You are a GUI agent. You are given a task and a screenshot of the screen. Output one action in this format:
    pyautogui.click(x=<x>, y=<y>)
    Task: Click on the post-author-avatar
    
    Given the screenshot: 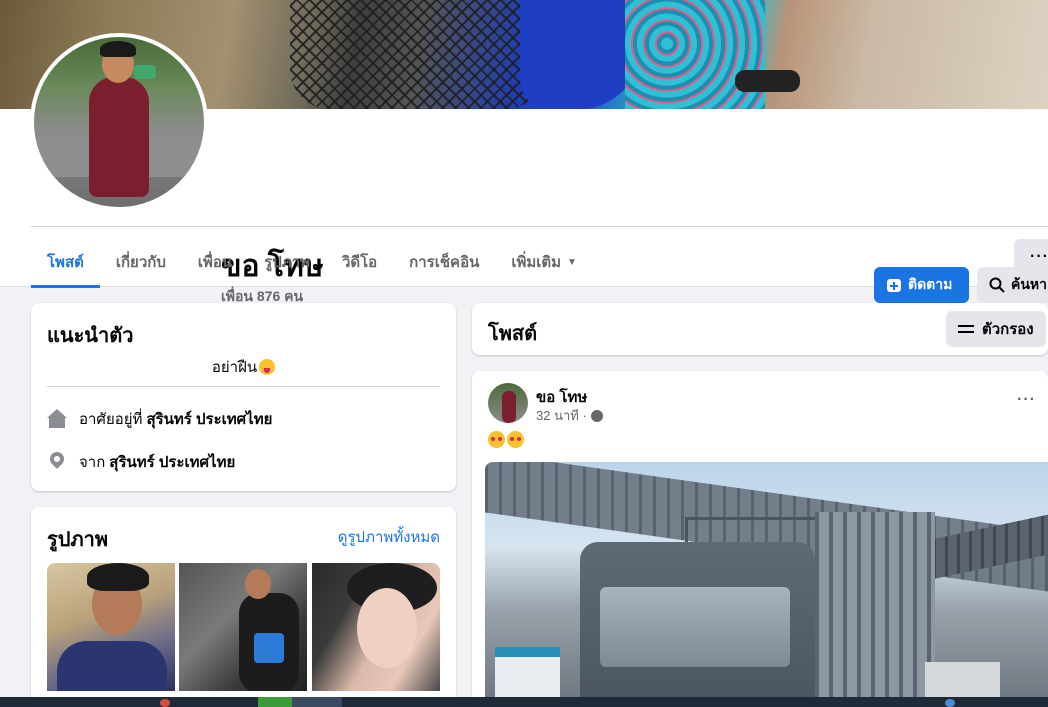 What is the action you would take?
    pyautogui.click(x=508, y=403)
    